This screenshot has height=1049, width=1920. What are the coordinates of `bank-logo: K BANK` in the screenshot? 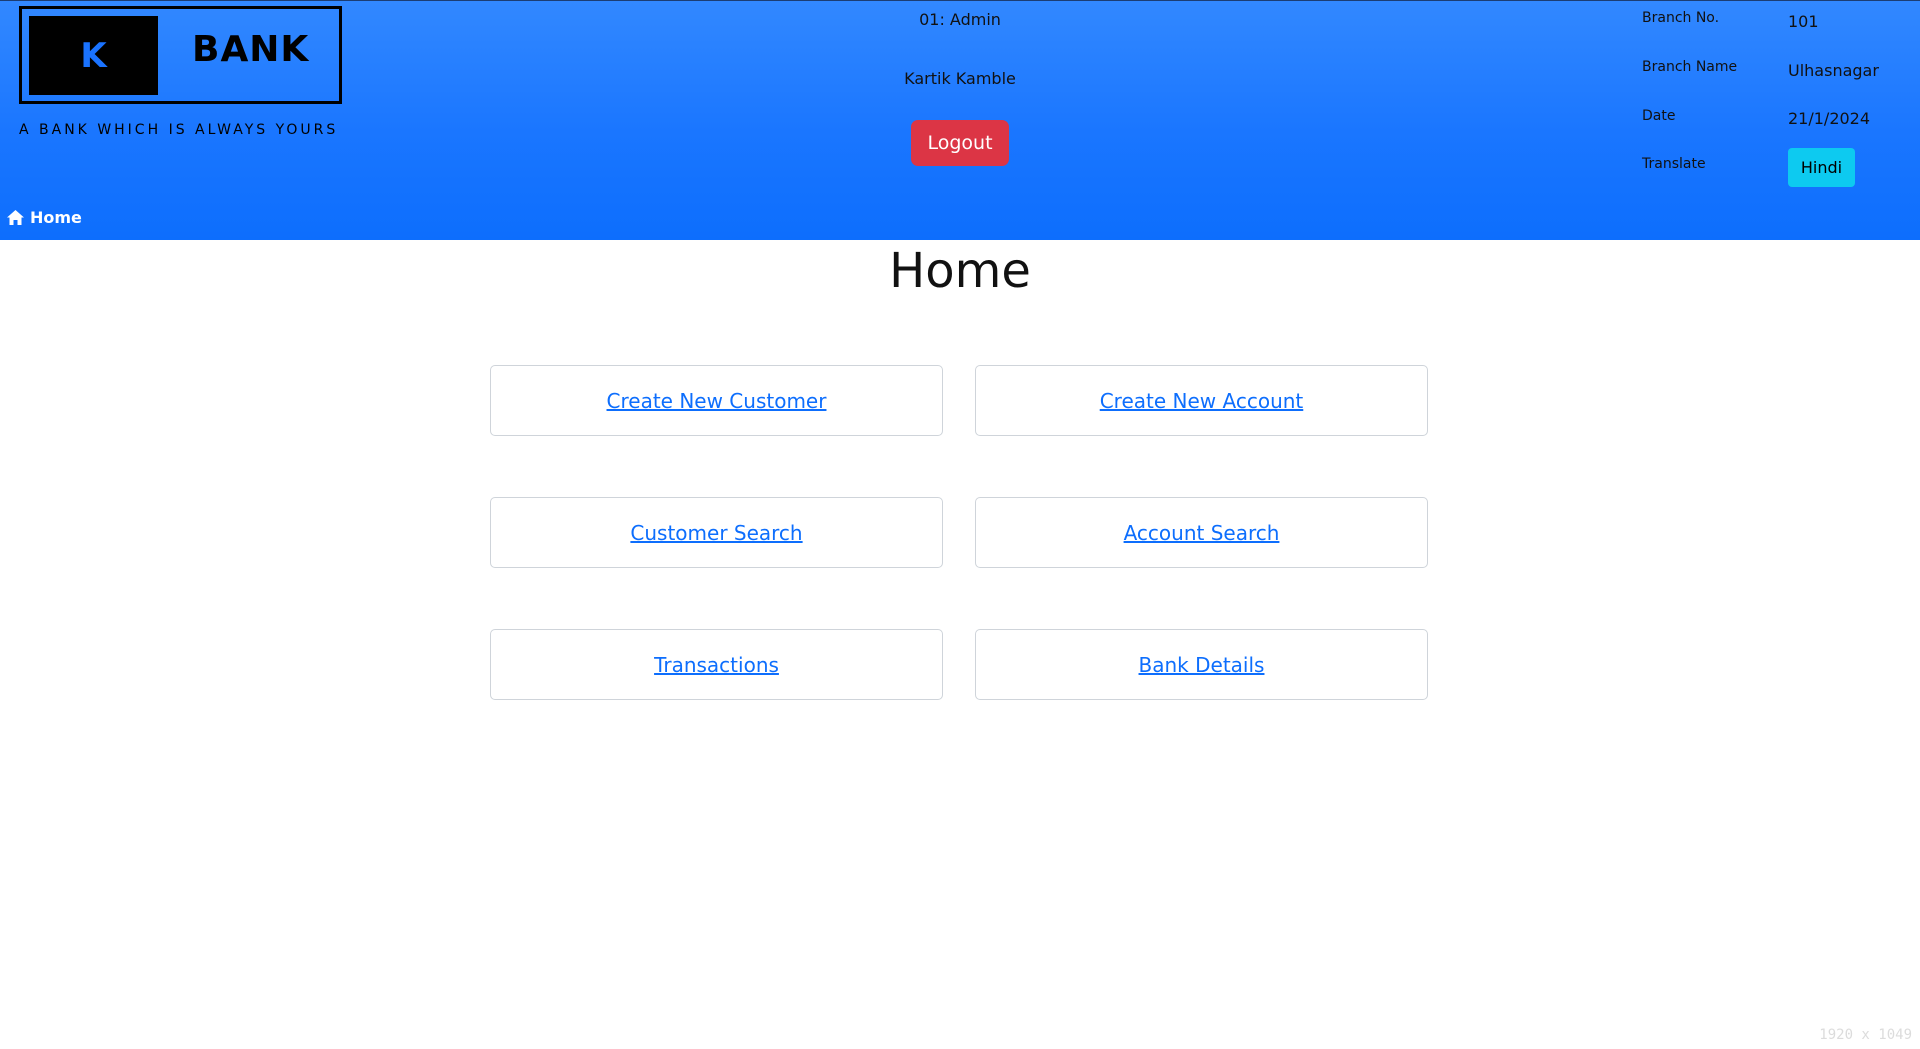 It's located at (180, 55).